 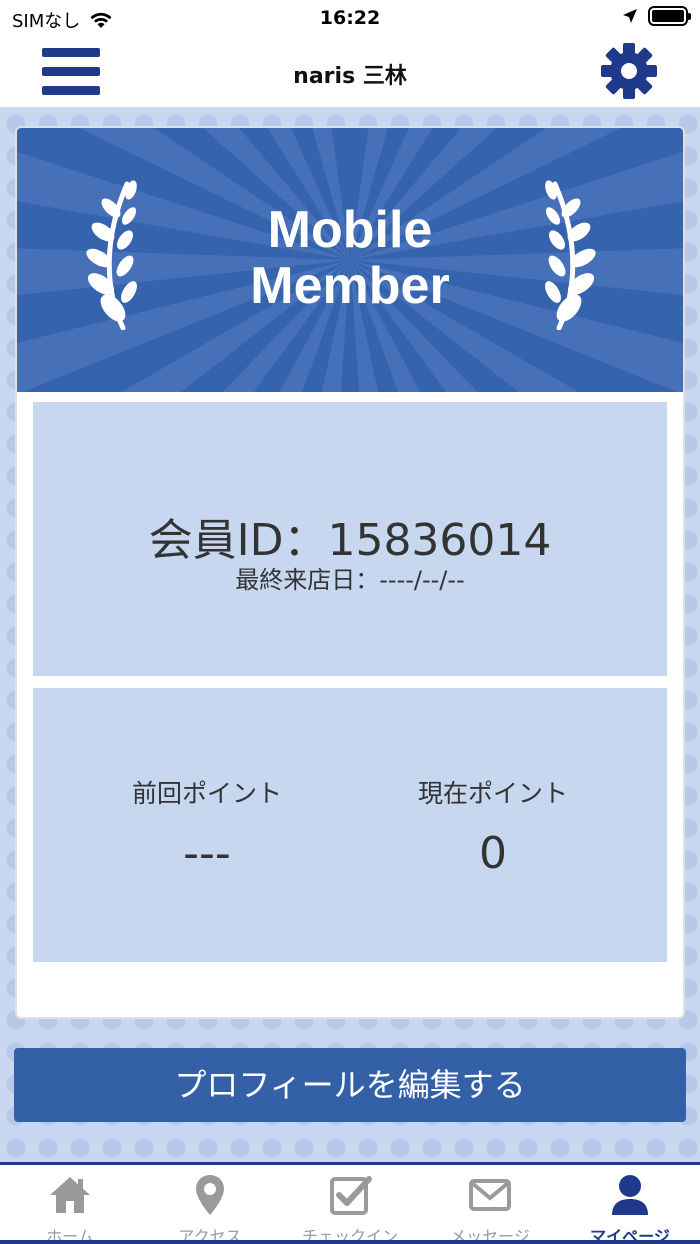 I want to click on tab-home: ホーム, so click(x=70, y=1204).